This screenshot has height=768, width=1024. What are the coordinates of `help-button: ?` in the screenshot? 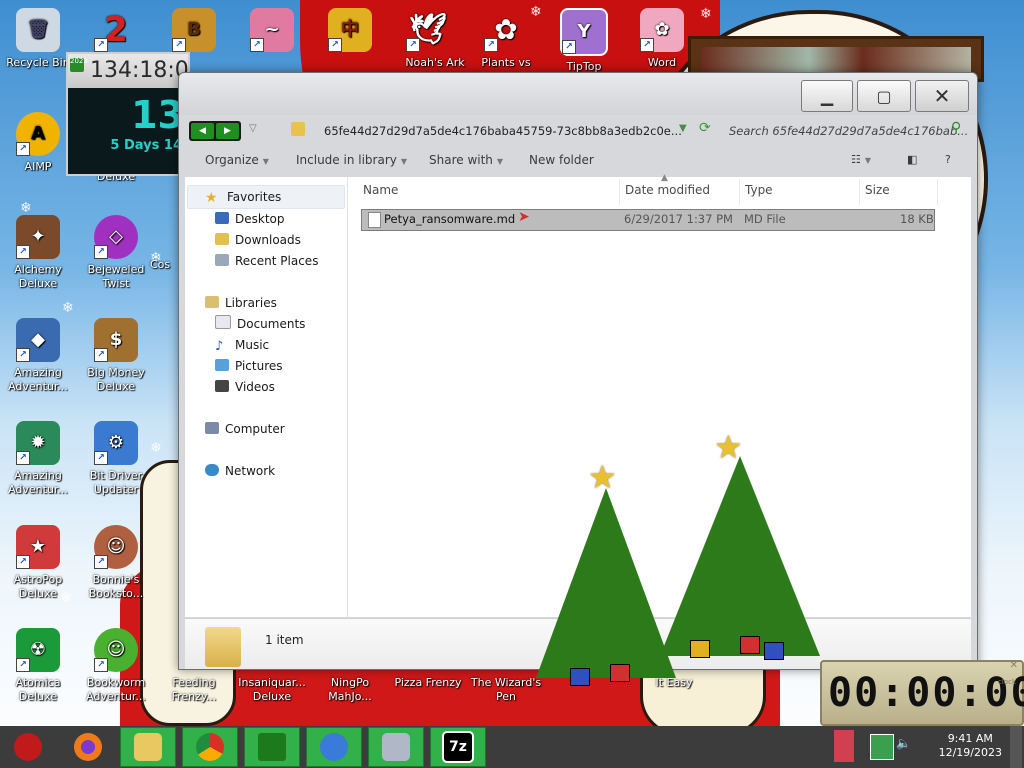 It's located at (948, 159).